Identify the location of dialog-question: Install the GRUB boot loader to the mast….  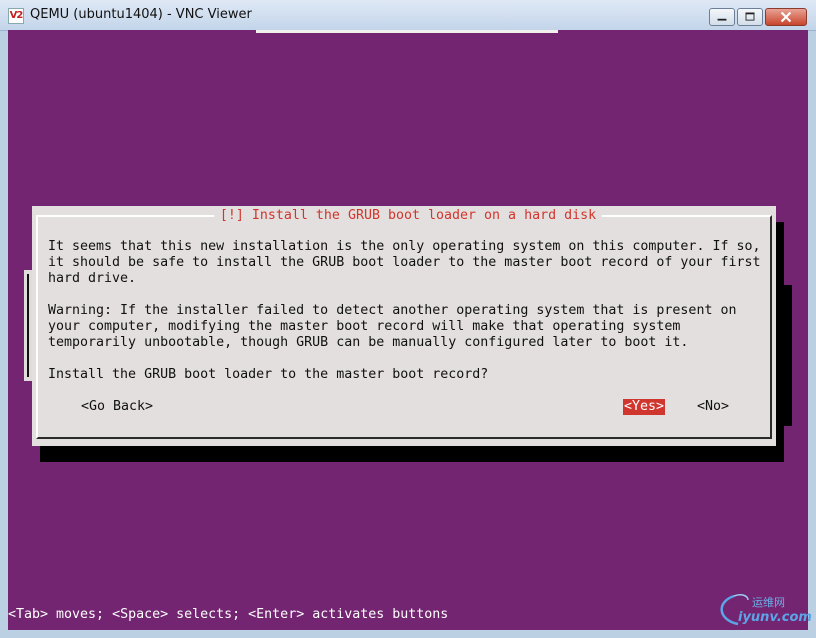
(268, 374).